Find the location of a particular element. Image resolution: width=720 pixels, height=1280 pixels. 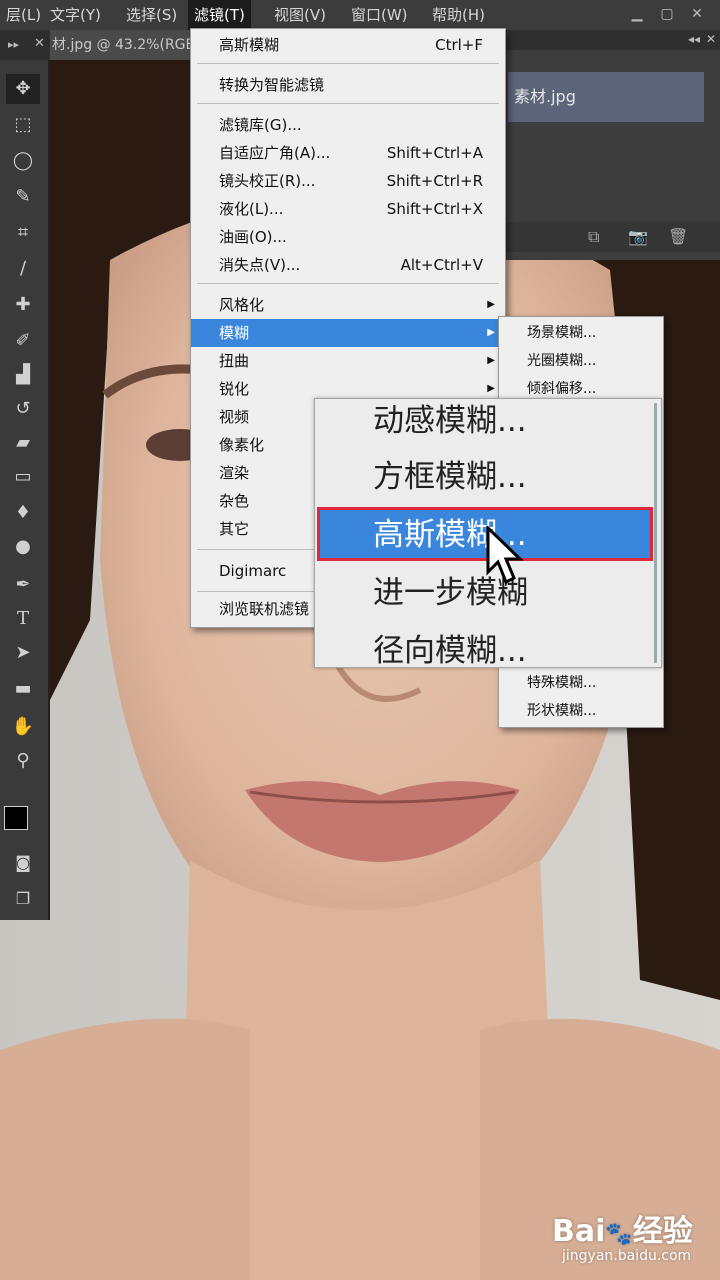

zoom-tool-icon: ⚲ is located at coordinates (23, 761).